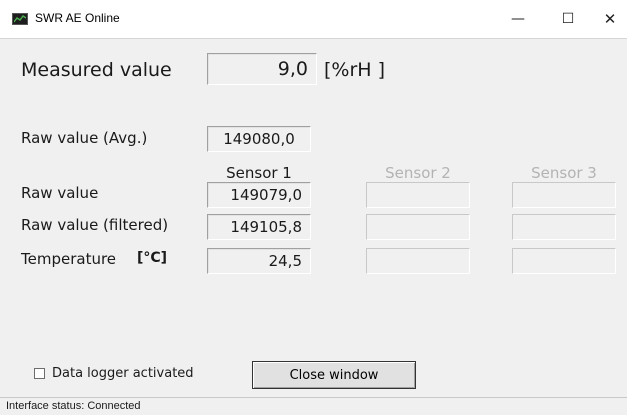 The image size is (627, 415). Describe the element at coordinates (313, 406) in the screenshot. I see `status-bar: Interface status: Connected` at that location.